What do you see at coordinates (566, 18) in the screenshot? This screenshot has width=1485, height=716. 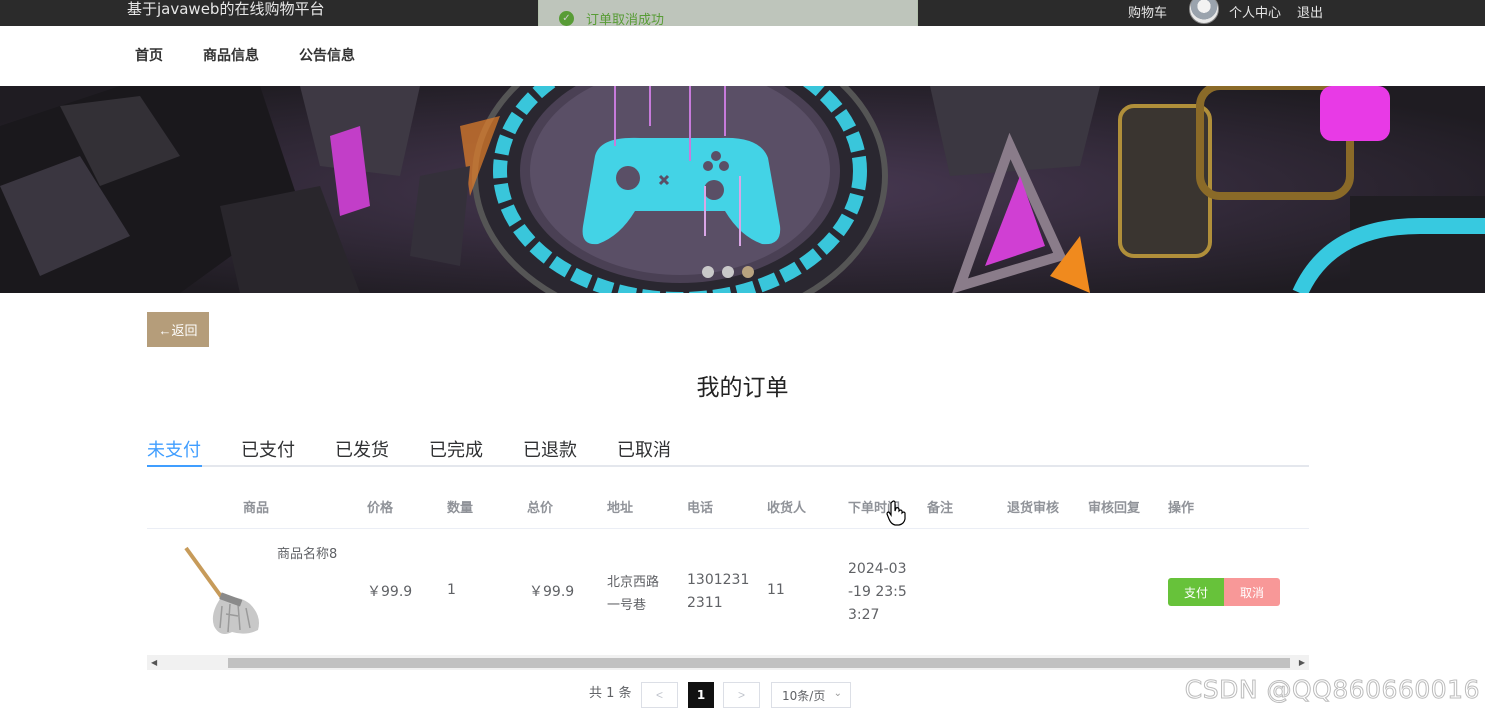 I see `check-circle-icon: ✓` at bounding box center [566, 18].